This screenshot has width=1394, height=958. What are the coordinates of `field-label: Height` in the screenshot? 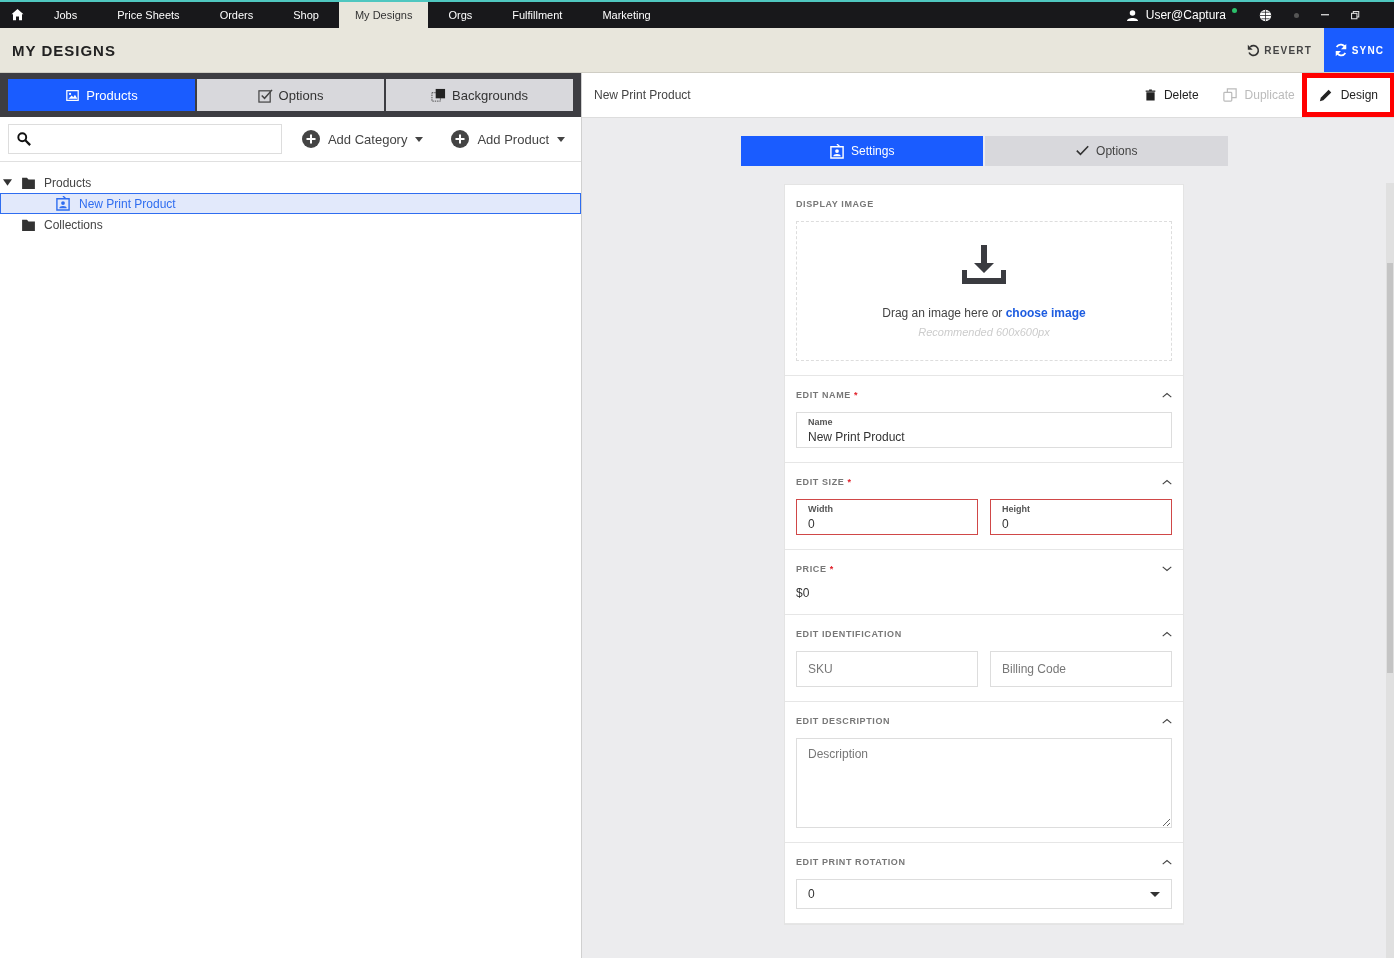 It's located at (1016, 509).